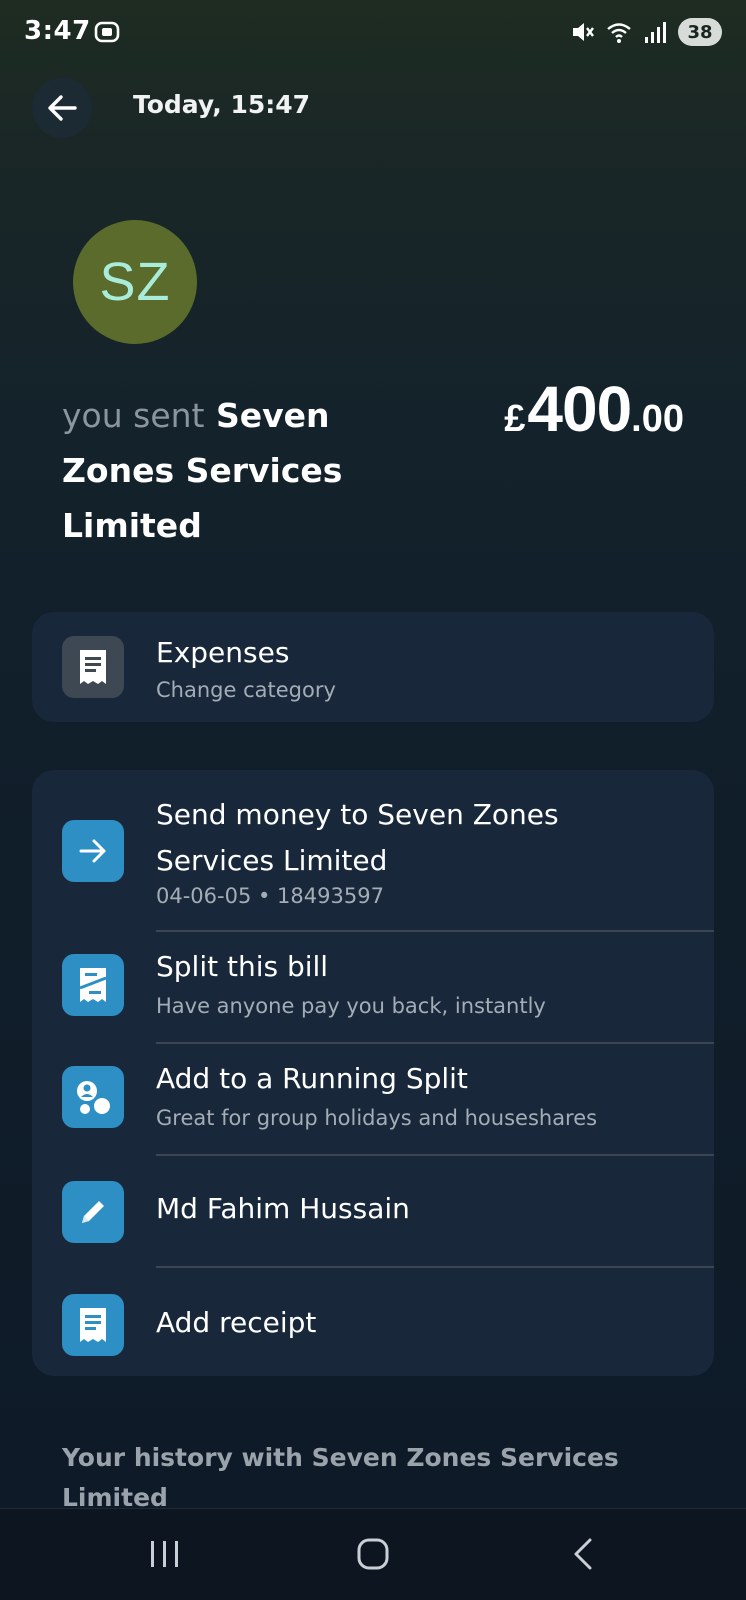 This screenshot has width=746, height=1600. I want to click on split-bill-icon, so click(93, 985).